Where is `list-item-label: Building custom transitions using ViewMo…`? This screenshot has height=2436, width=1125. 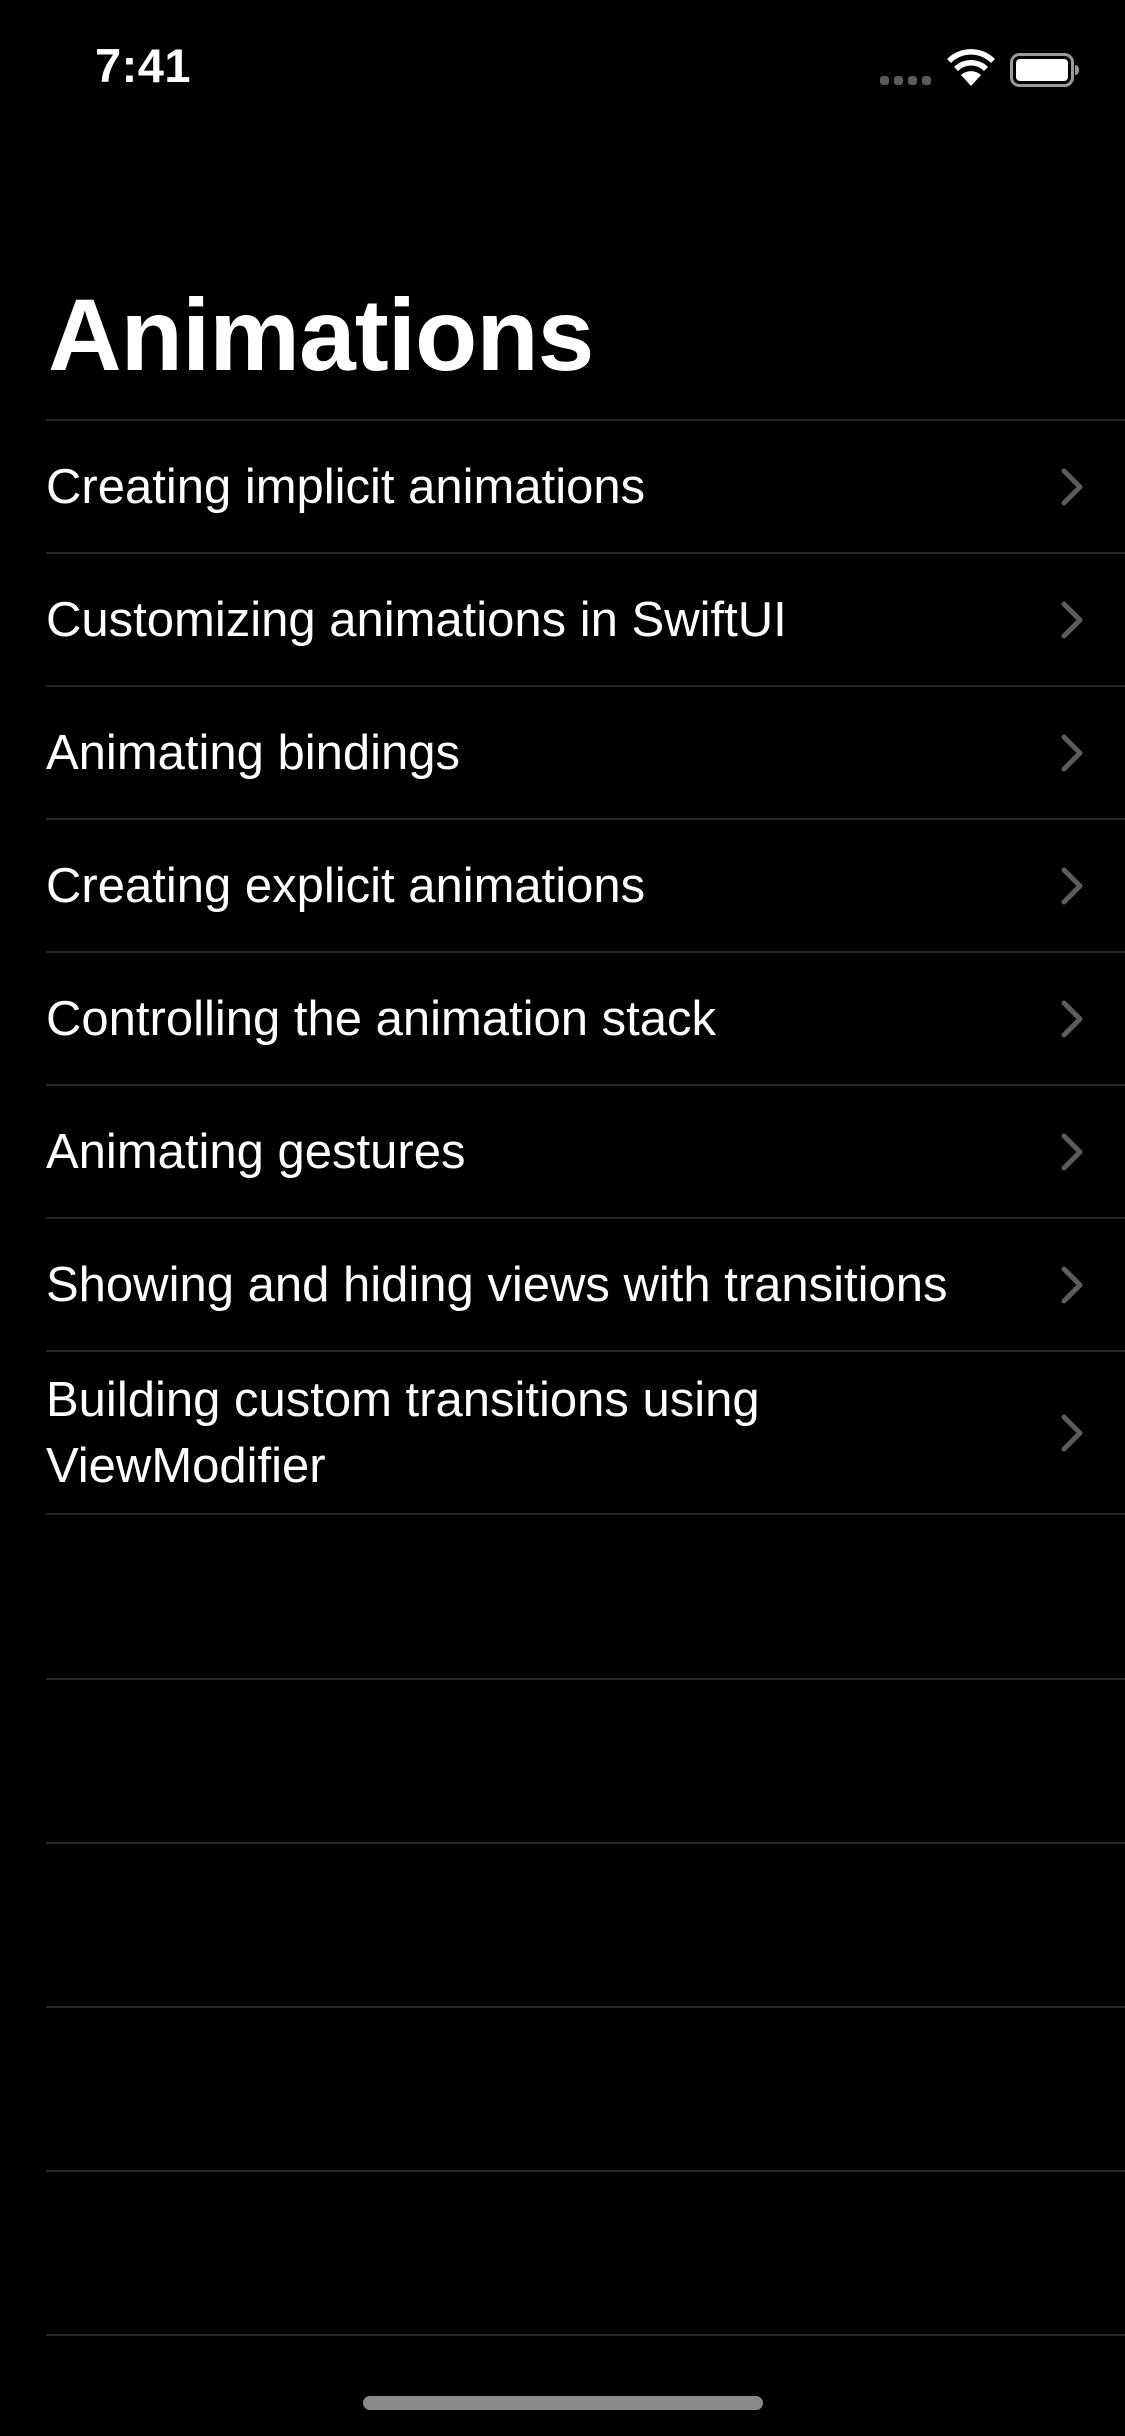
list-item-label: Building custom transitions using ViewMo… is located at coordinates (403, 1432).